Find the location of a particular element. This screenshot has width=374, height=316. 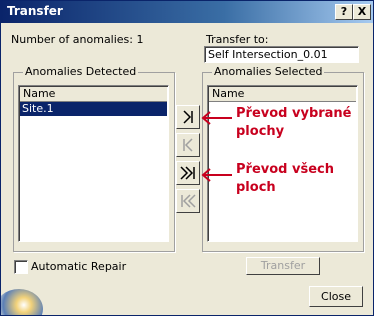

annotation-transfer-selected-line2: plochy is located at coordinates (260, 131).